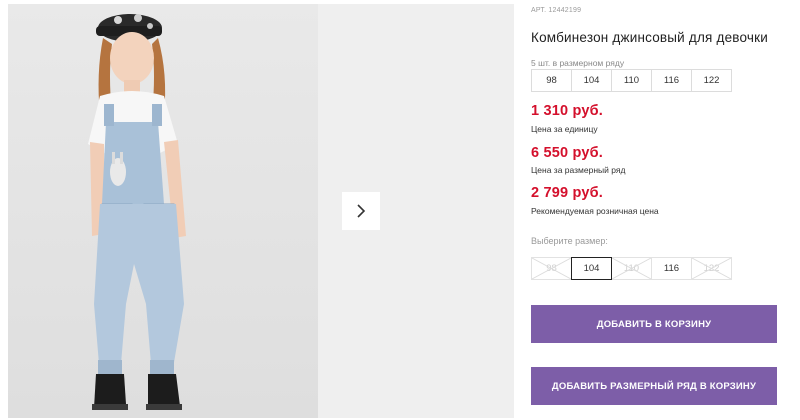 Image resolution: width=800 pixels, height=420 pixels. What do you see at coordinates (654, 386) in the screenshot?
I see `add-pack-to-cart-button: ДОБАВИТЬ РАЗМЕРНЫЙ РЯД В КОРЗИНУ` at bounding box center [654, 386].